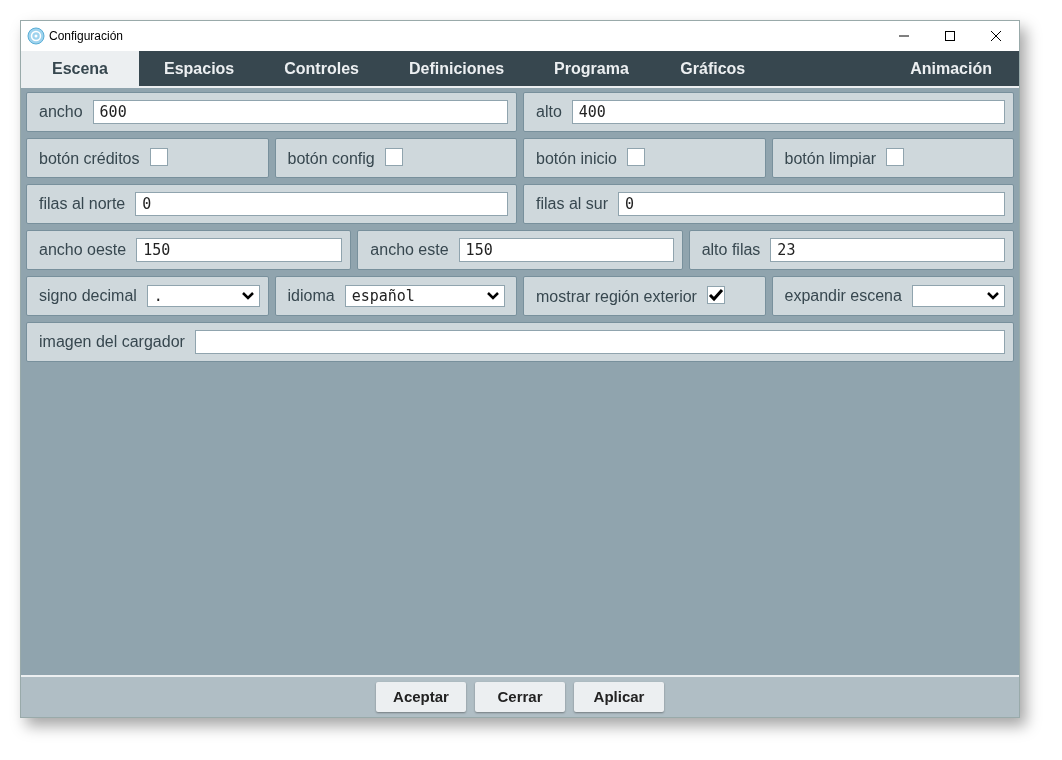  What do you see at coordinates (203, 296) in the screenshot?
I see `dropdown: .` at bounding box center [203, 296].